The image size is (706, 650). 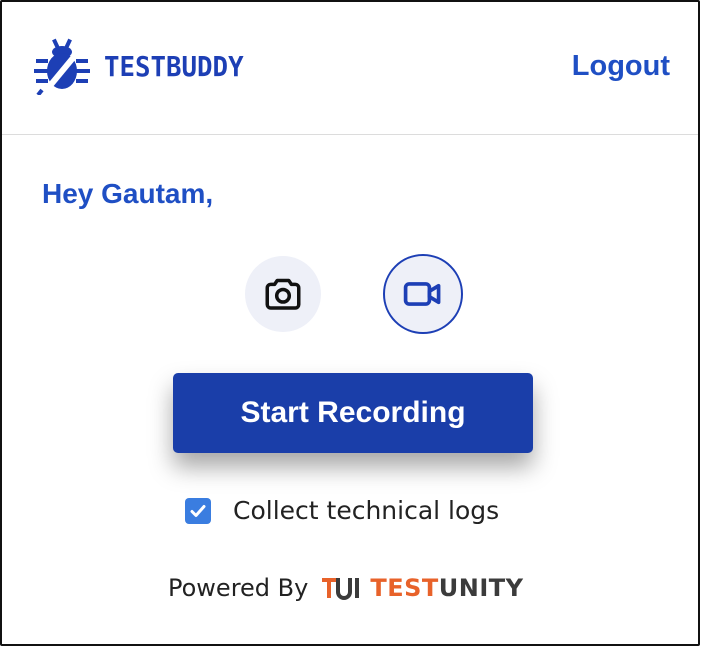 I want to click on powered-by-footer: Powered By TESTUNITY, so click(x=346, y=588).